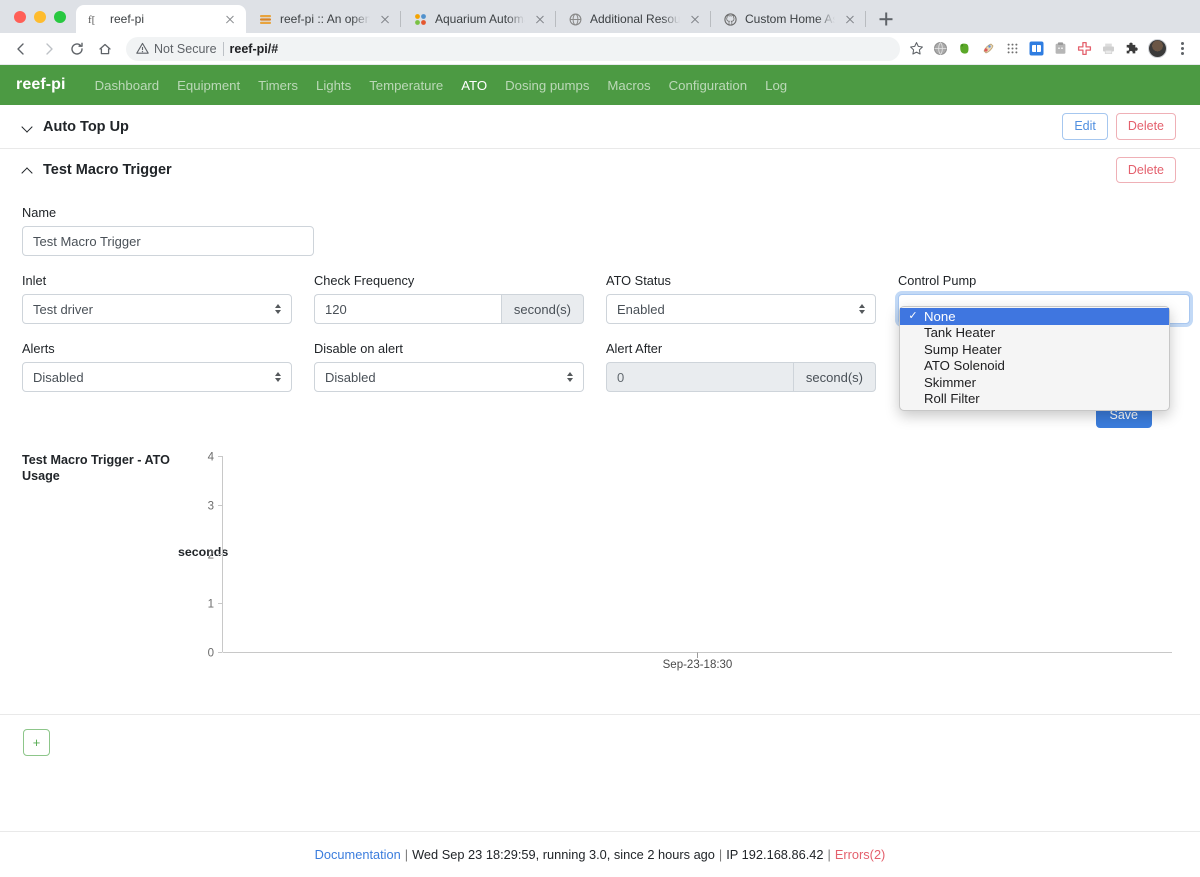 The width and height of the screenshot is (1200, 877). Describe the element at coordinates (834, 377) in the screenshot. I see `alert-after-unit: second(s)` at that location.